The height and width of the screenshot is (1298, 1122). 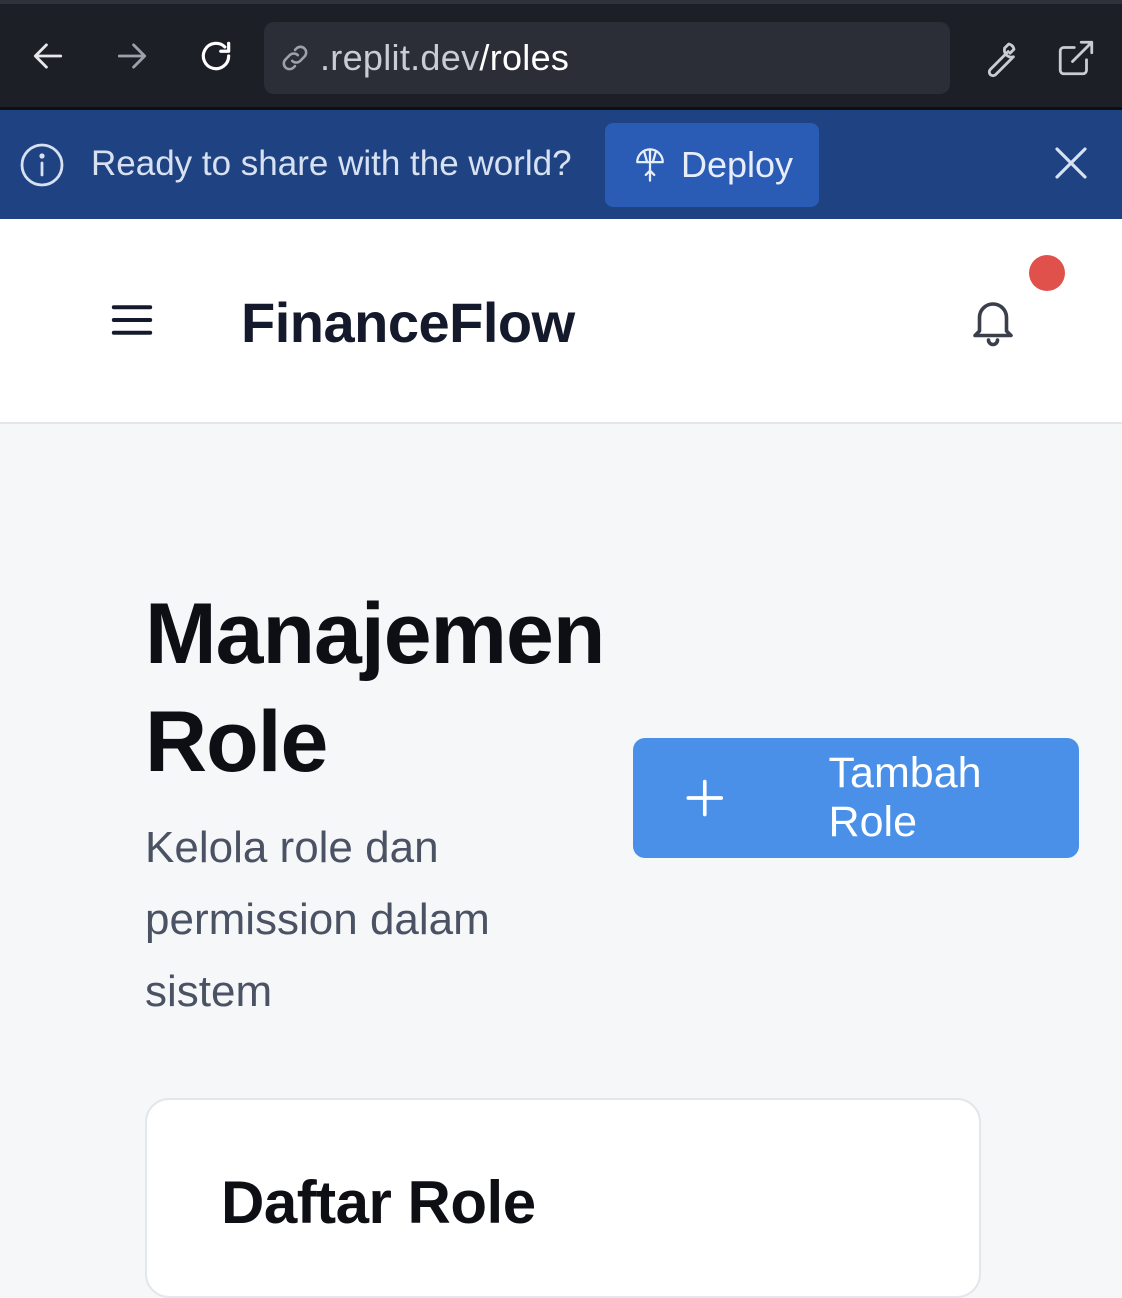 What do you see at coordinates (317, 919) in the screenshot?
I see `page-subtitle: Kelola role dan permission dalam sistem` at bounding box center [317, 919].